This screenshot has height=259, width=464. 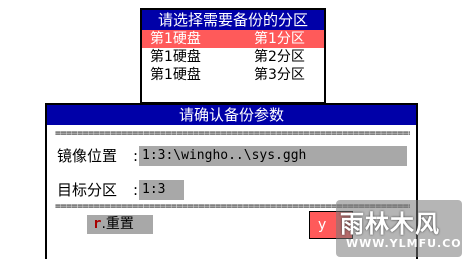 I want to click on menu-title: 请选择需要备份的分区, so click(x=233, y=20).